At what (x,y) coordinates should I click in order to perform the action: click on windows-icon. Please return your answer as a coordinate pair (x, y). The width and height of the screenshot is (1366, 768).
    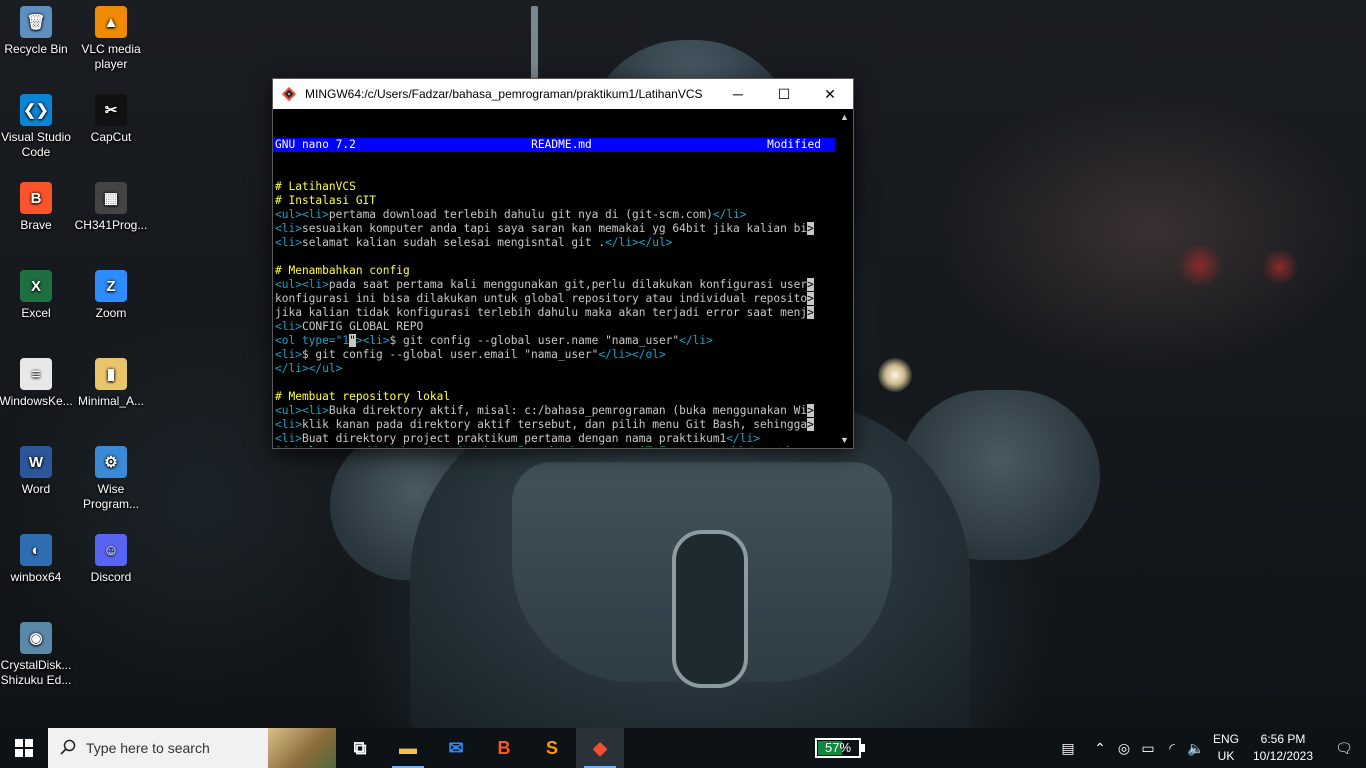
    Looking at the image, I should click on (24, 748).